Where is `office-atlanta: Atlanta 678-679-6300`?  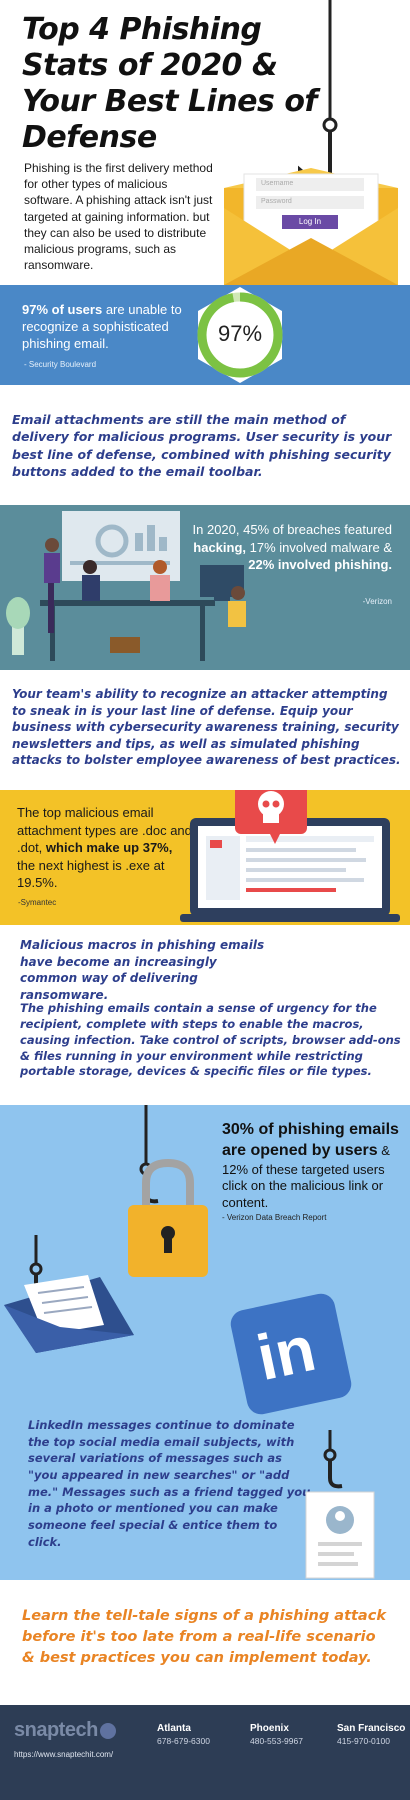
office-atlanta: Atlanta 678-679-6300 is located at coordinates (183, 1734).